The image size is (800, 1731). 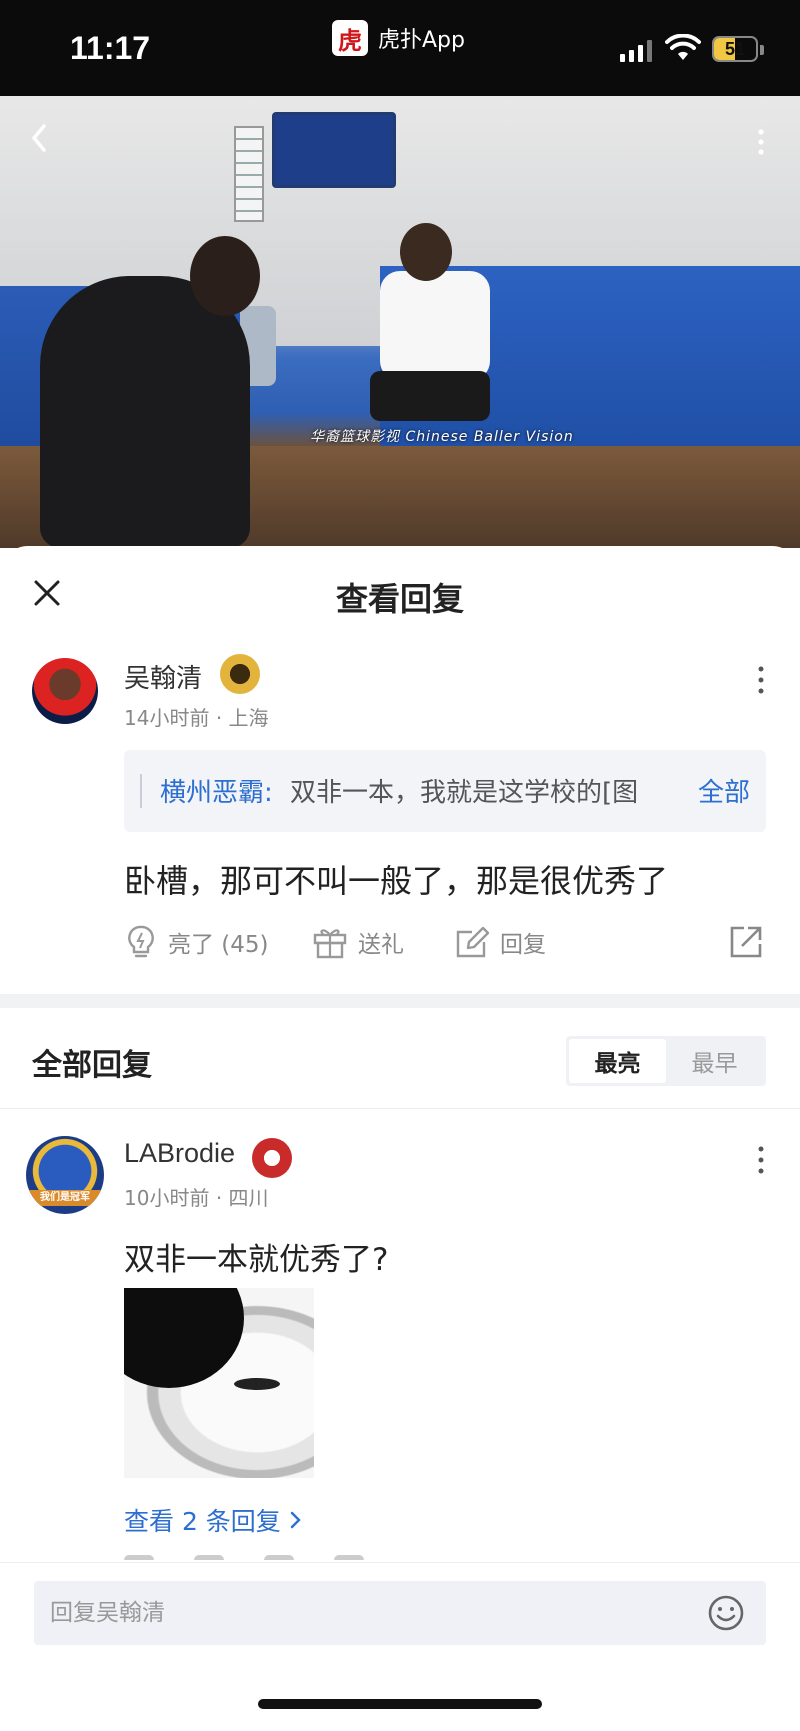 I want to click on reply-label: 回复, so click(x=523, y=945).